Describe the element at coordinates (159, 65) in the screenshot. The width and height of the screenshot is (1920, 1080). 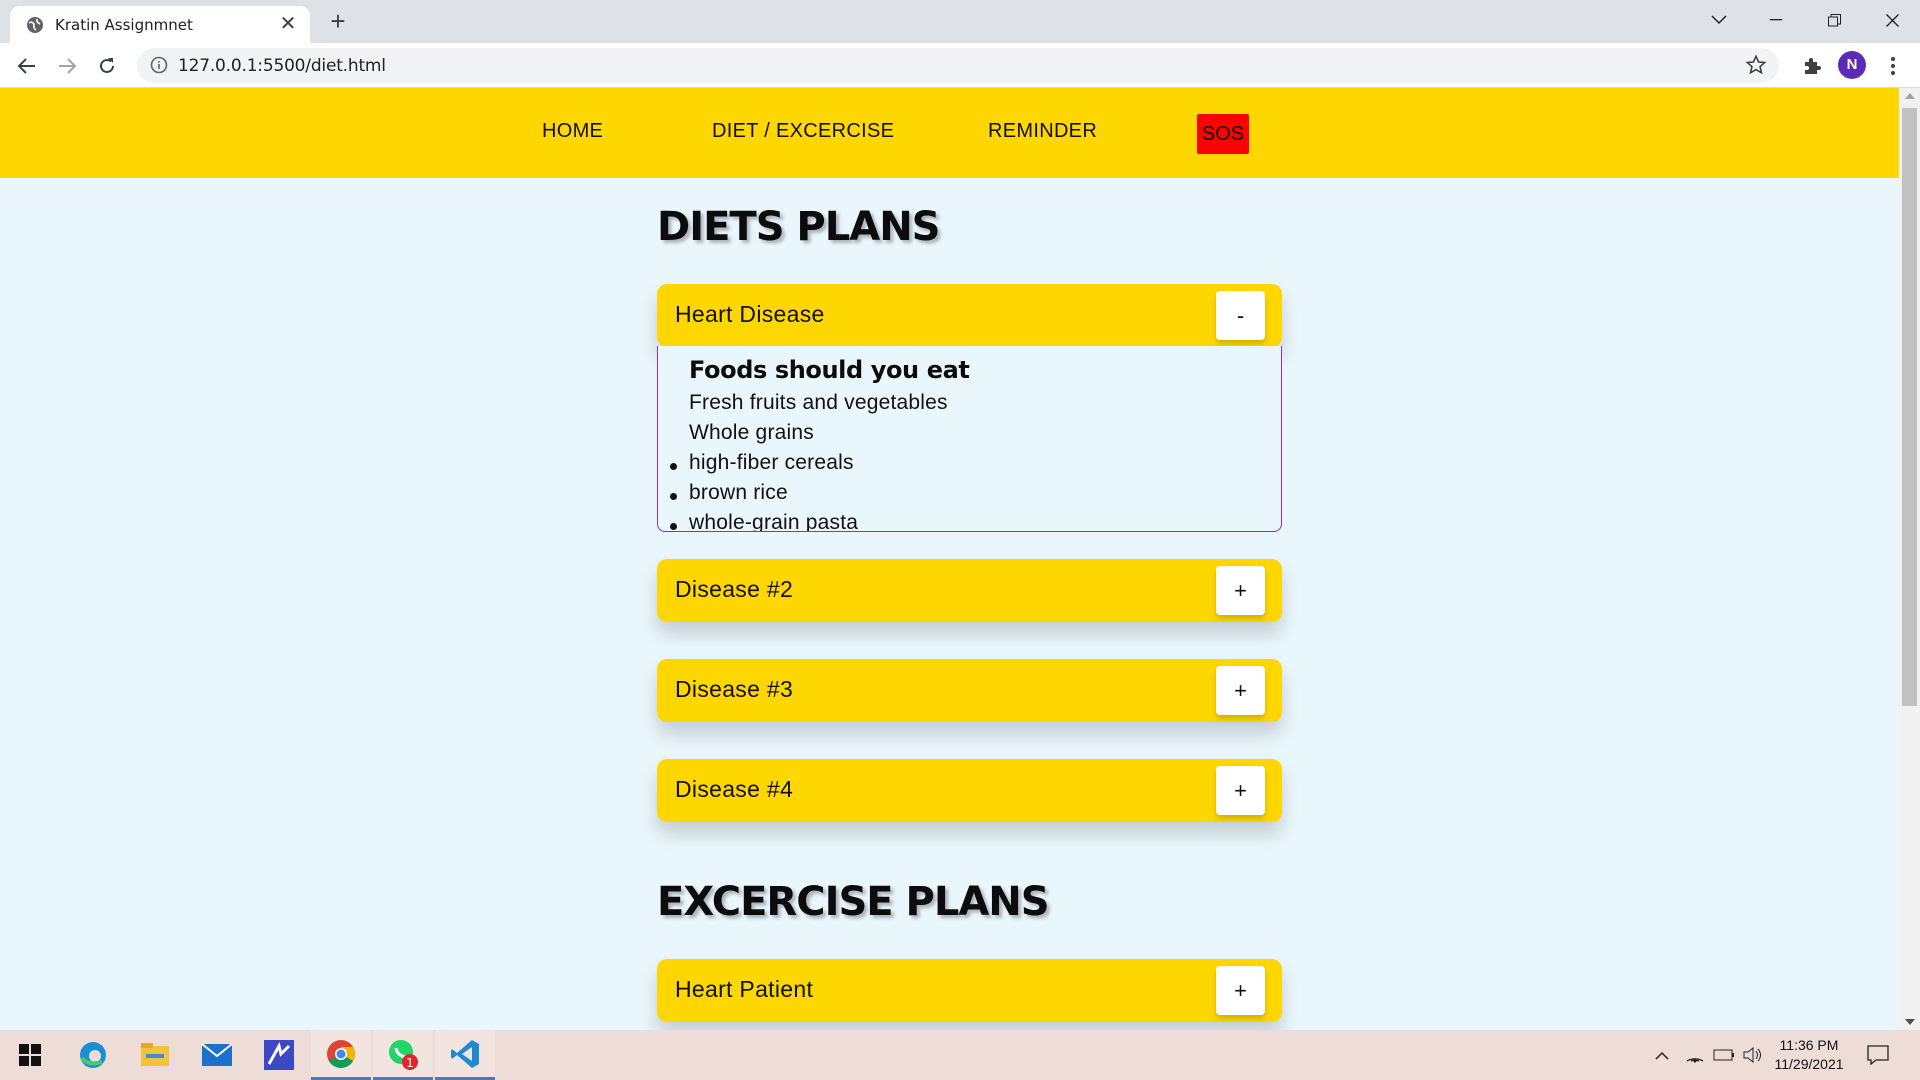
I see `site-info-icon` at that location.